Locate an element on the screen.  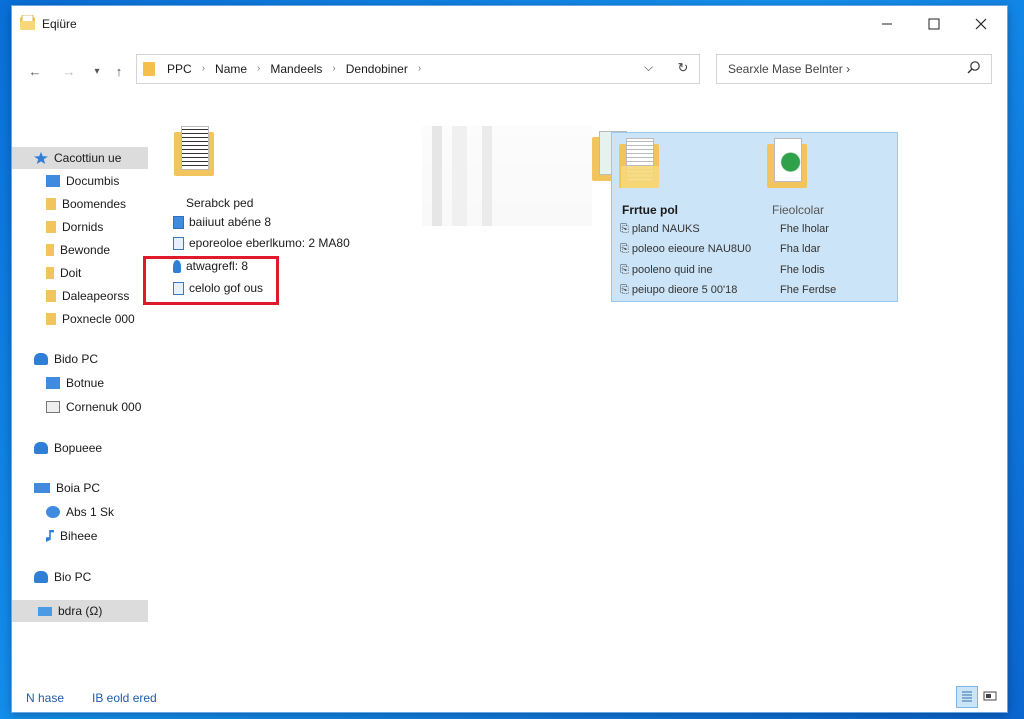
sidebar-item-label: Bewonde is located at coordinates (85, 250).